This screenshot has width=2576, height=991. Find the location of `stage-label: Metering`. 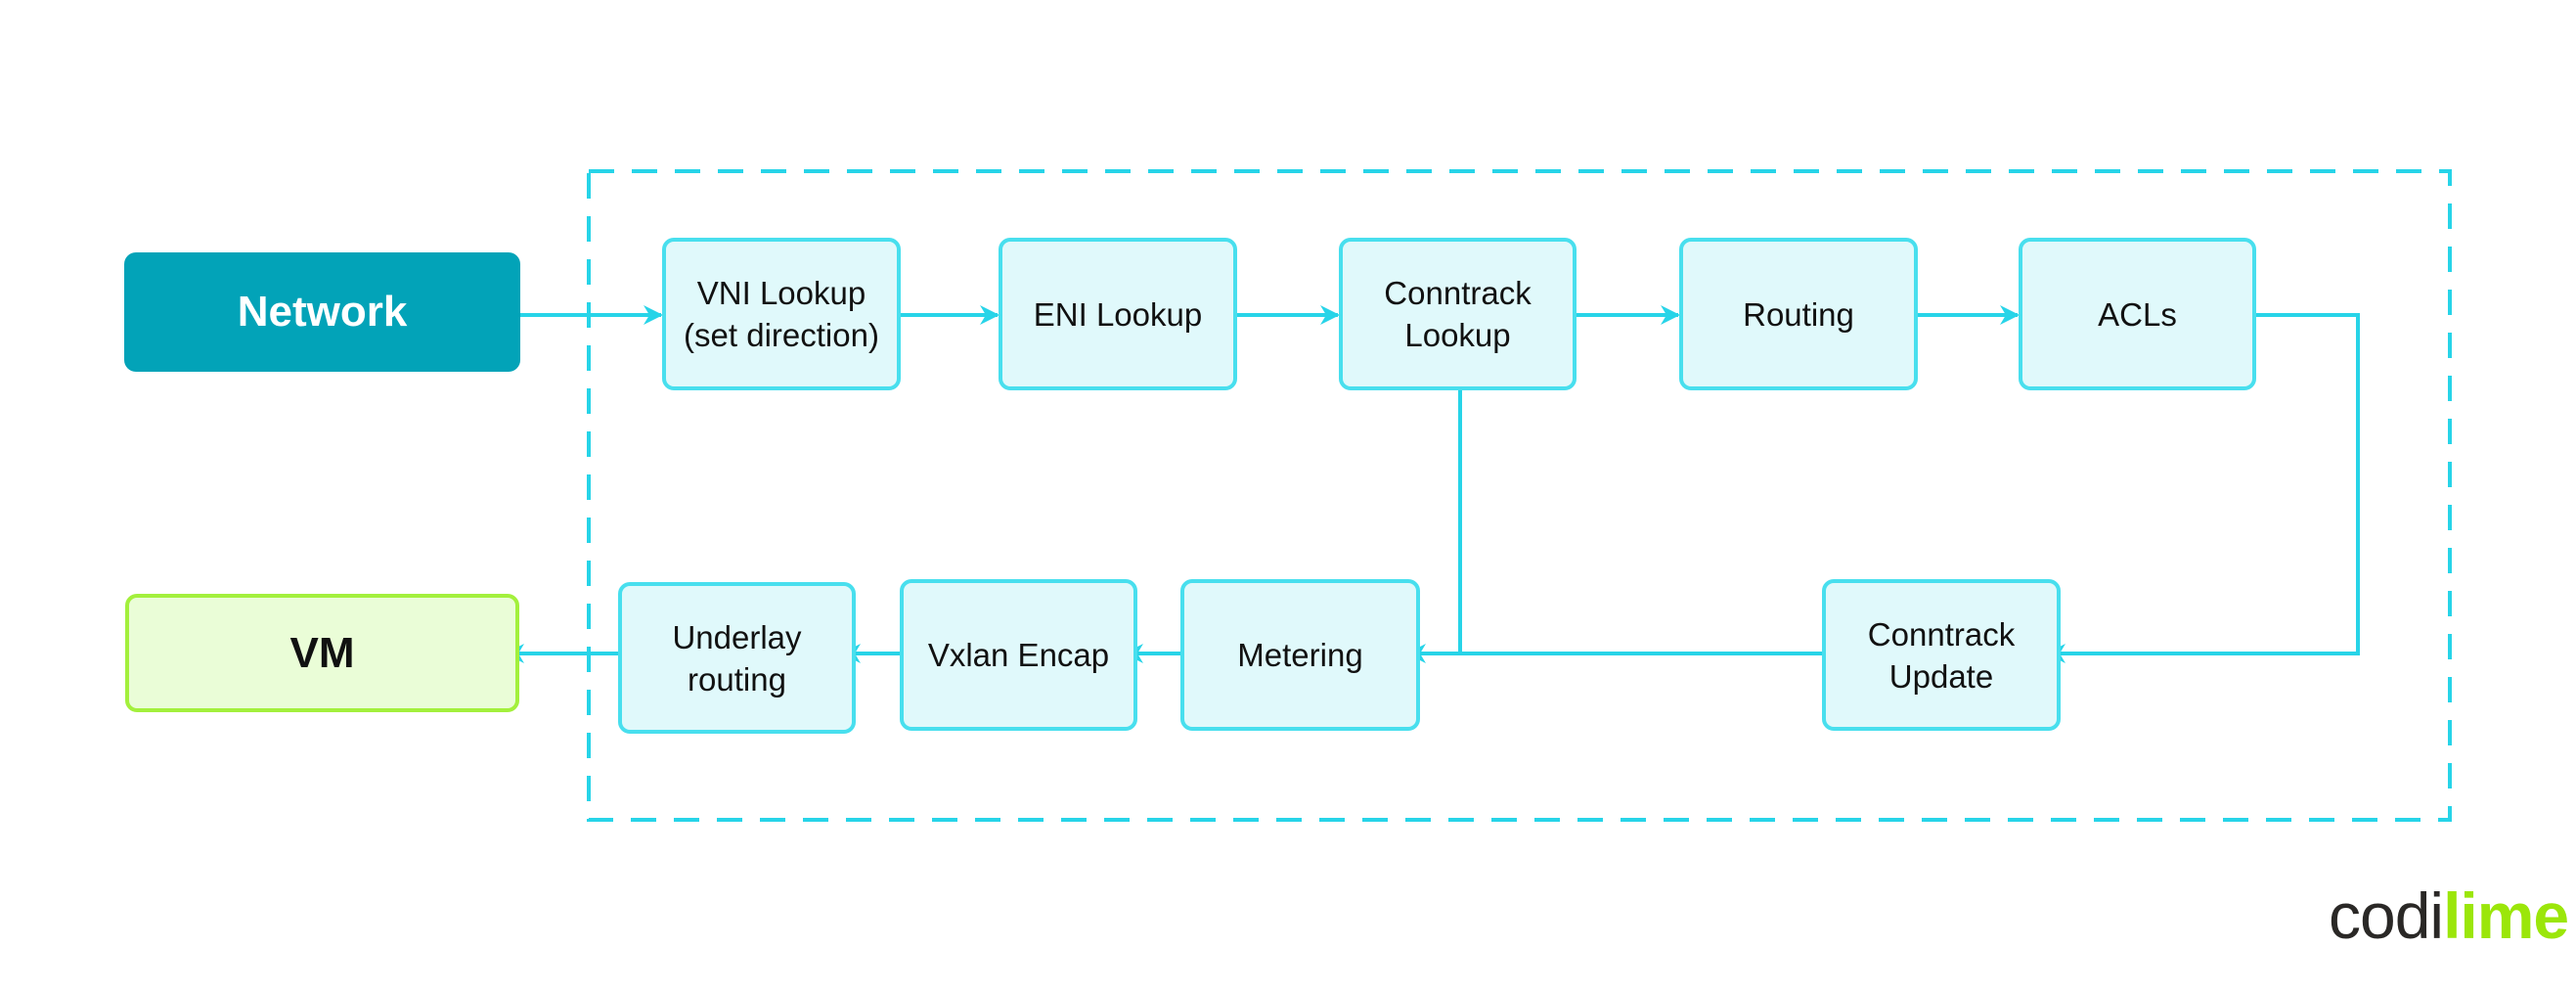

stage-label: Metering is located at coordinates (1300, 655).